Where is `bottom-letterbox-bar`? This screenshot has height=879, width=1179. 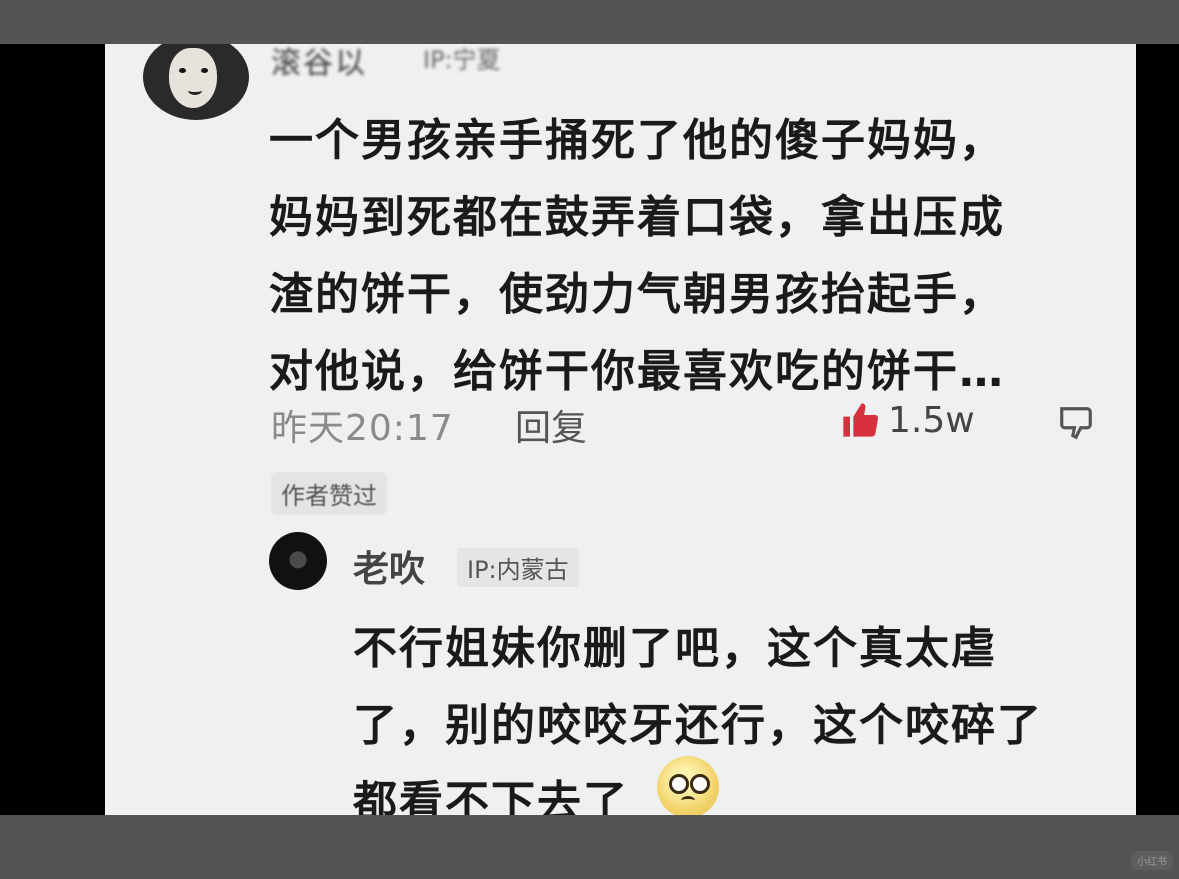 bottom-letterbox-bar is located at coordinates (589, 847).